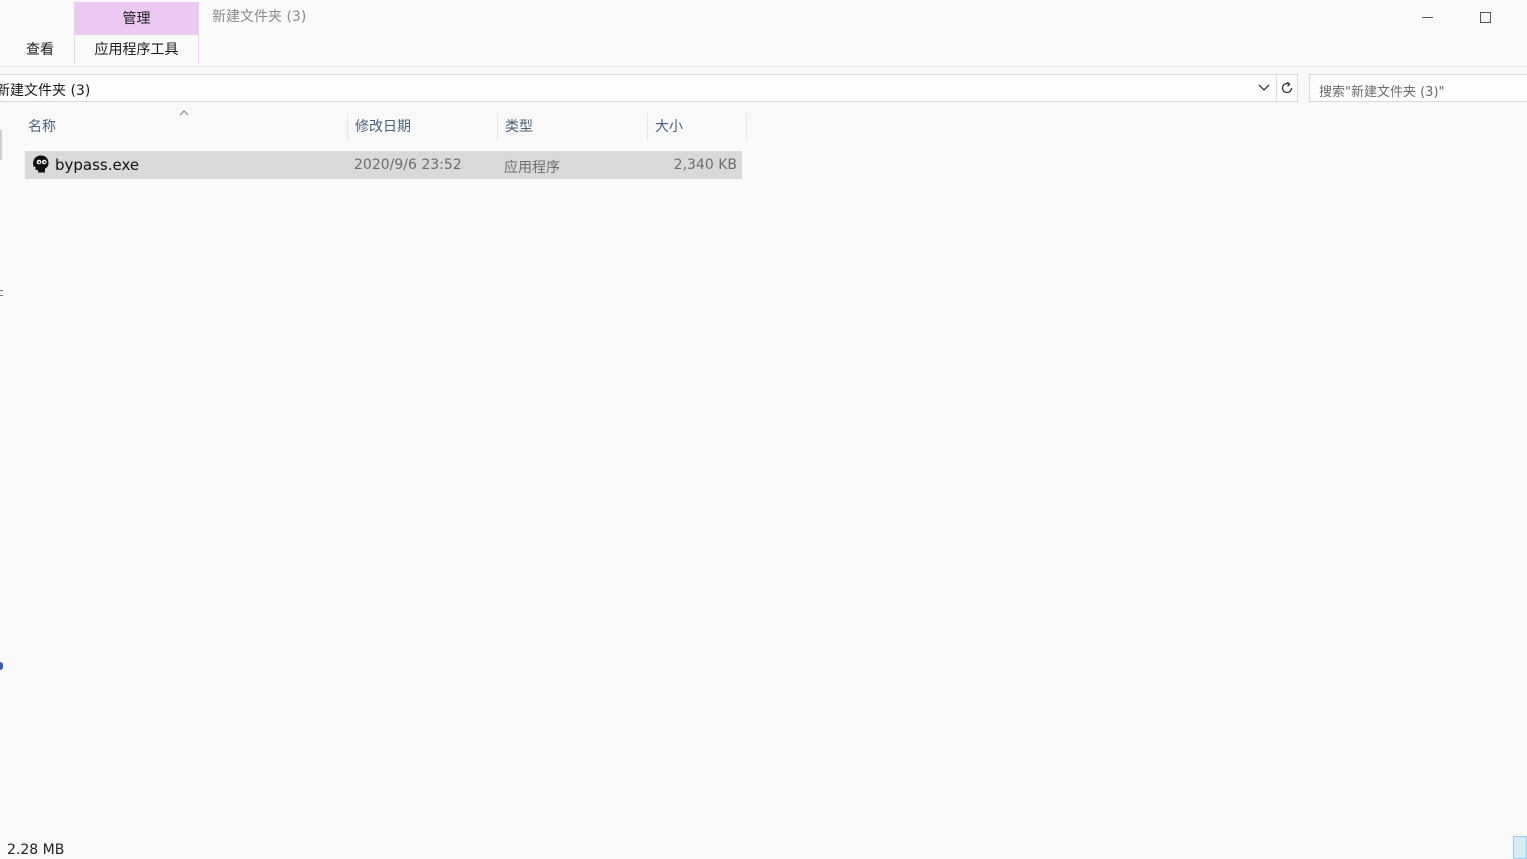  I want to click on navigation-pane-edge-mark, so click(1, 293).